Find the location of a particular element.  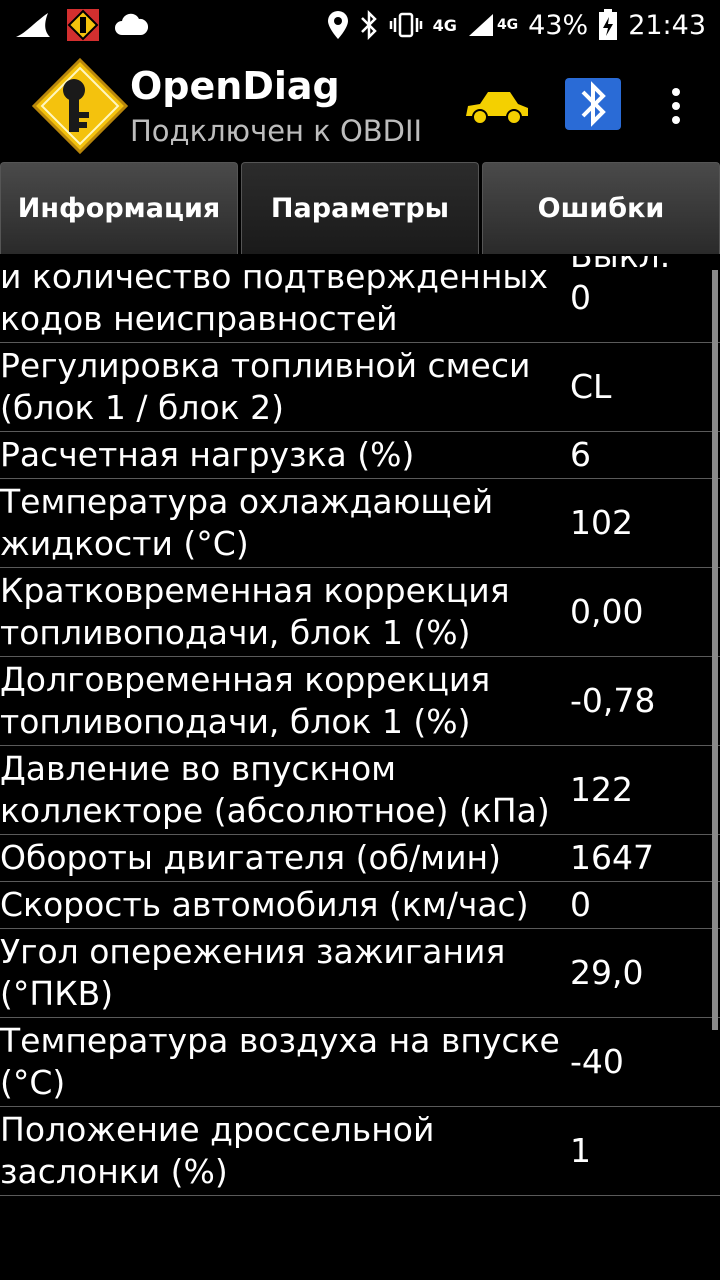

parameter-value: CL is located at coordinates (591, 386).